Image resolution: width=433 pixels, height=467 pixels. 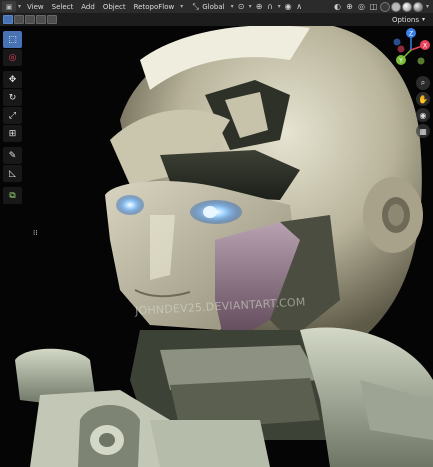 I want to click on select-new-icon, so click(x=8, y=19).